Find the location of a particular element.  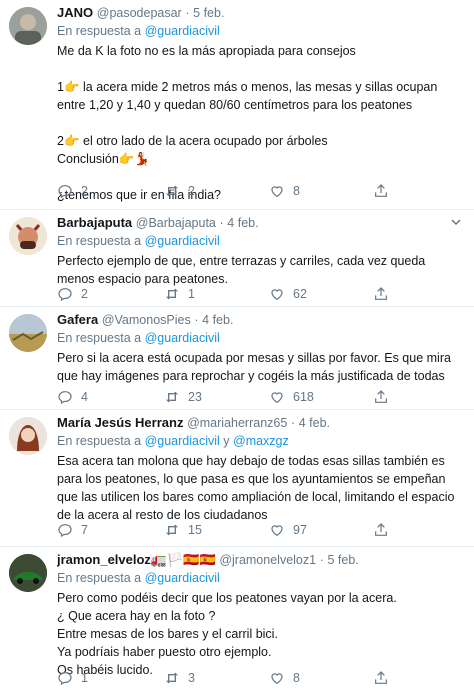

tweet-header: Gafera @VamonosPies · 4 feb. is located at coordinates (258, 320).